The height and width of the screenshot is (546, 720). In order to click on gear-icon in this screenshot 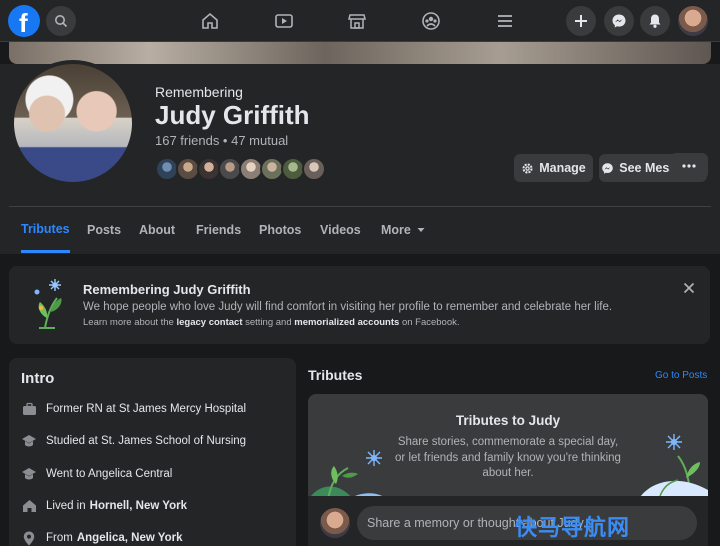, I will do `click(527, 168)`.